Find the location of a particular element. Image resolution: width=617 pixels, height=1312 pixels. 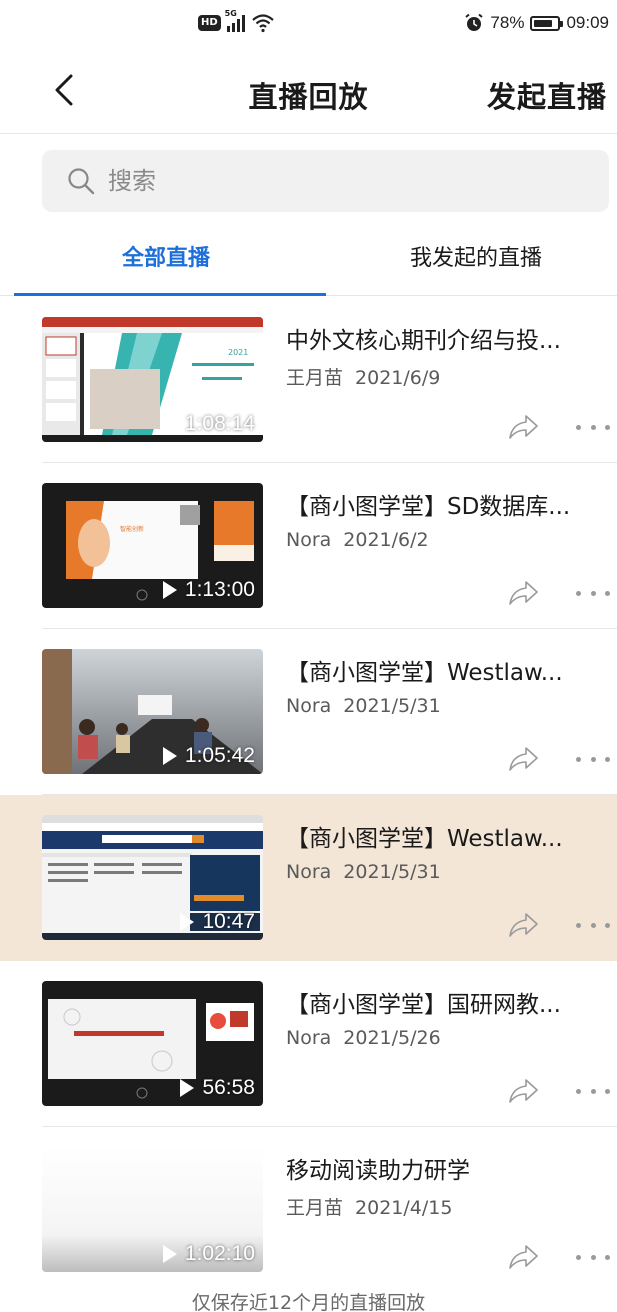

video-thumbnail: 56:58 is located at coordinates (152, 1043).